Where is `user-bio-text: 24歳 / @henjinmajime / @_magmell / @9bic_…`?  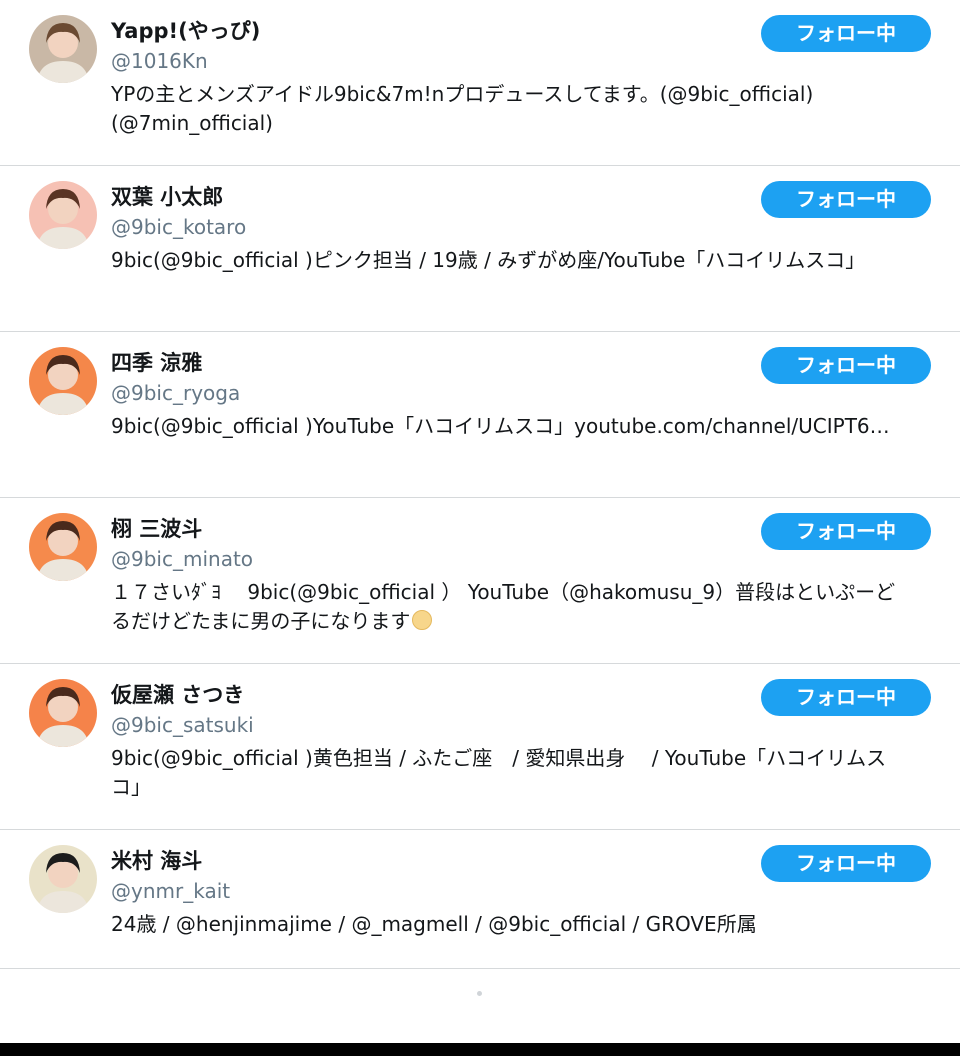 user-bio-text: 24歳 / @henjinmajime / @_magmell / @9bic_… is located at coordinates (434, 924).